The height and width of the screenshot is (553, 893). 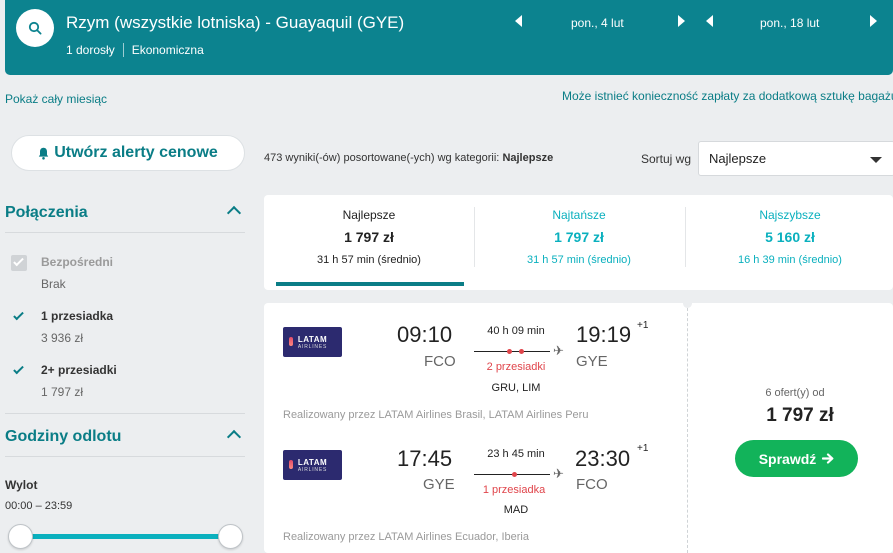 I want to click on departure-slider-track, so click(x=125, y=536).